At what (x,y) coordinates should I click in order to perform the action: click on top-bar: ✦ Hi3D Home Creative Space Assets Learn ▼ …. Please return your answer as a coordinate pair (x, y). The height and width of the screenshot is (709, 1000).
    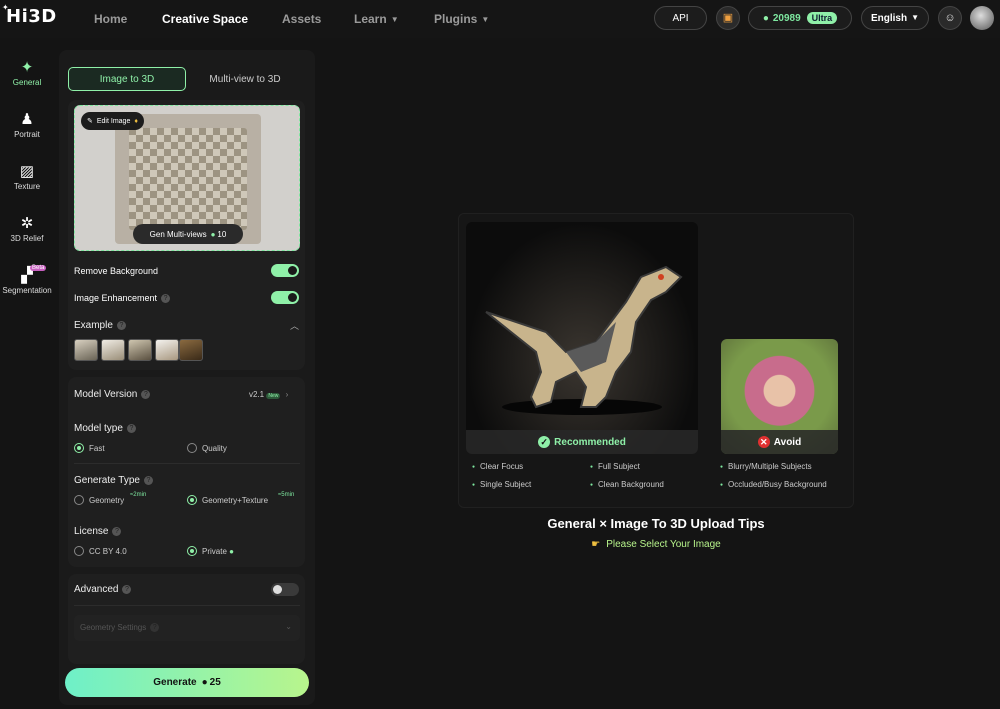
    Looking at the image, I should click on (500, 19).